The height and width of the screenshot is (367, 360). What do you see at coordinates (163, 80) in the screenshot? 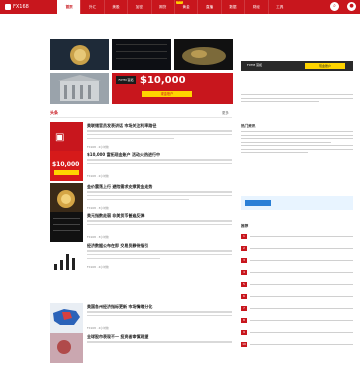
I see `ad-headline: $10,000` at bounding box center [163, 80].